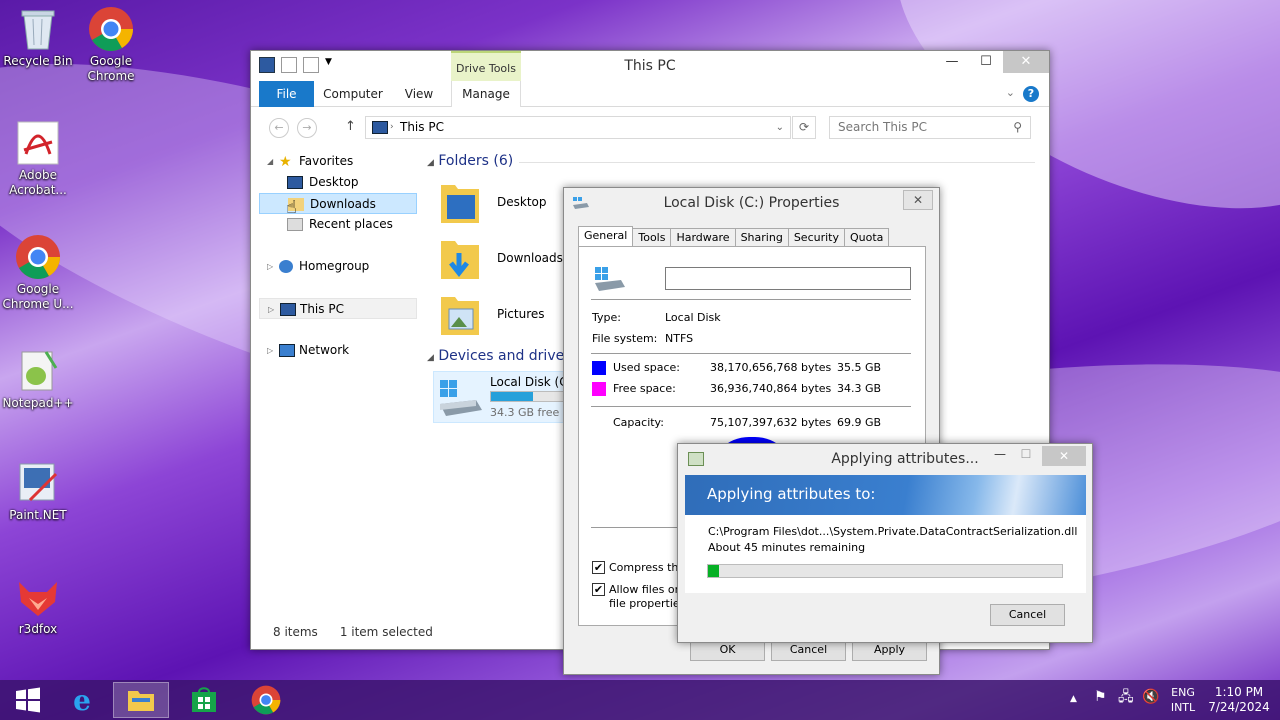  What do you see at coordinates (1100, 697) in the screenshot?
I see `action-center-flag-icon: ⚑` at bounding box center [1100, 697].